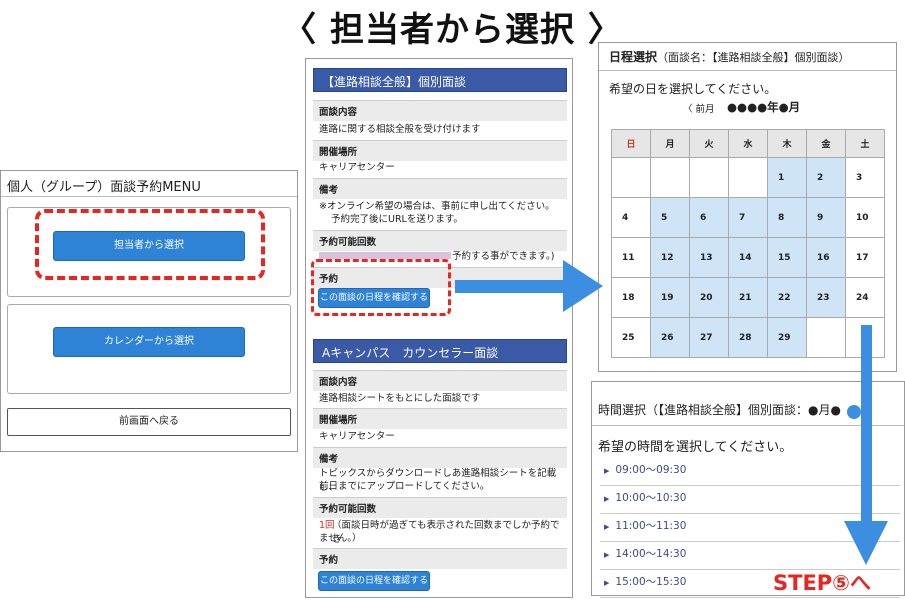 The height and width of the screenshot is (604, 905). What do you see at coordinates (709, 143) in the screenshot?
I see `weekday-2: 火` at bounding box center [709, 143].